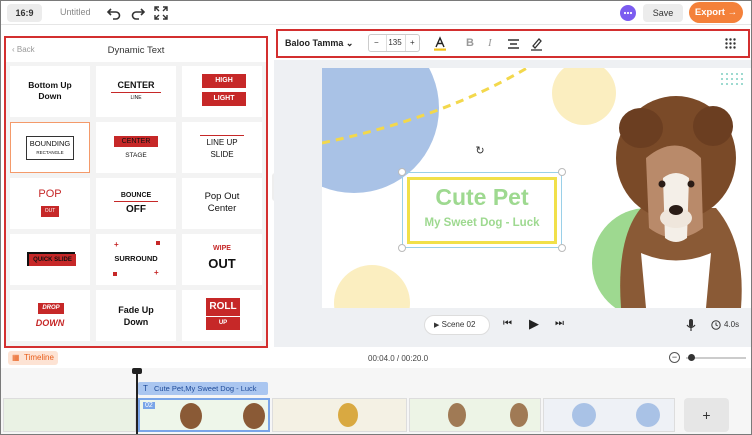 The height and width of the screenshot is (435, 752). What do you see at coordinates (75, 12) in the screenshot?
I see `project-name: Untitled` at bounding box center [75, 12].